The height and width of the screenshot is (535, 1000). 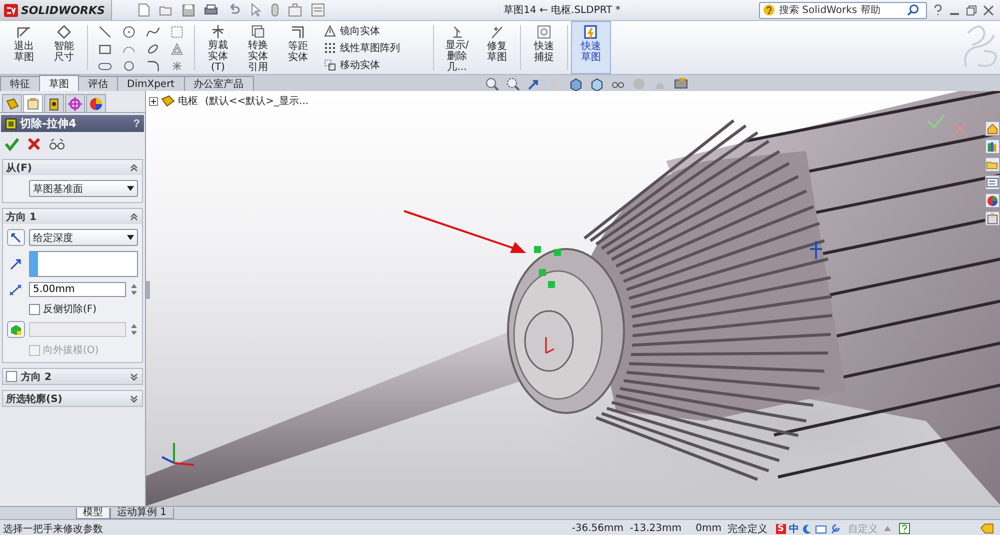 I want to click on ribbon-command: 剪裁实体(T), so click(x=218, y=47).